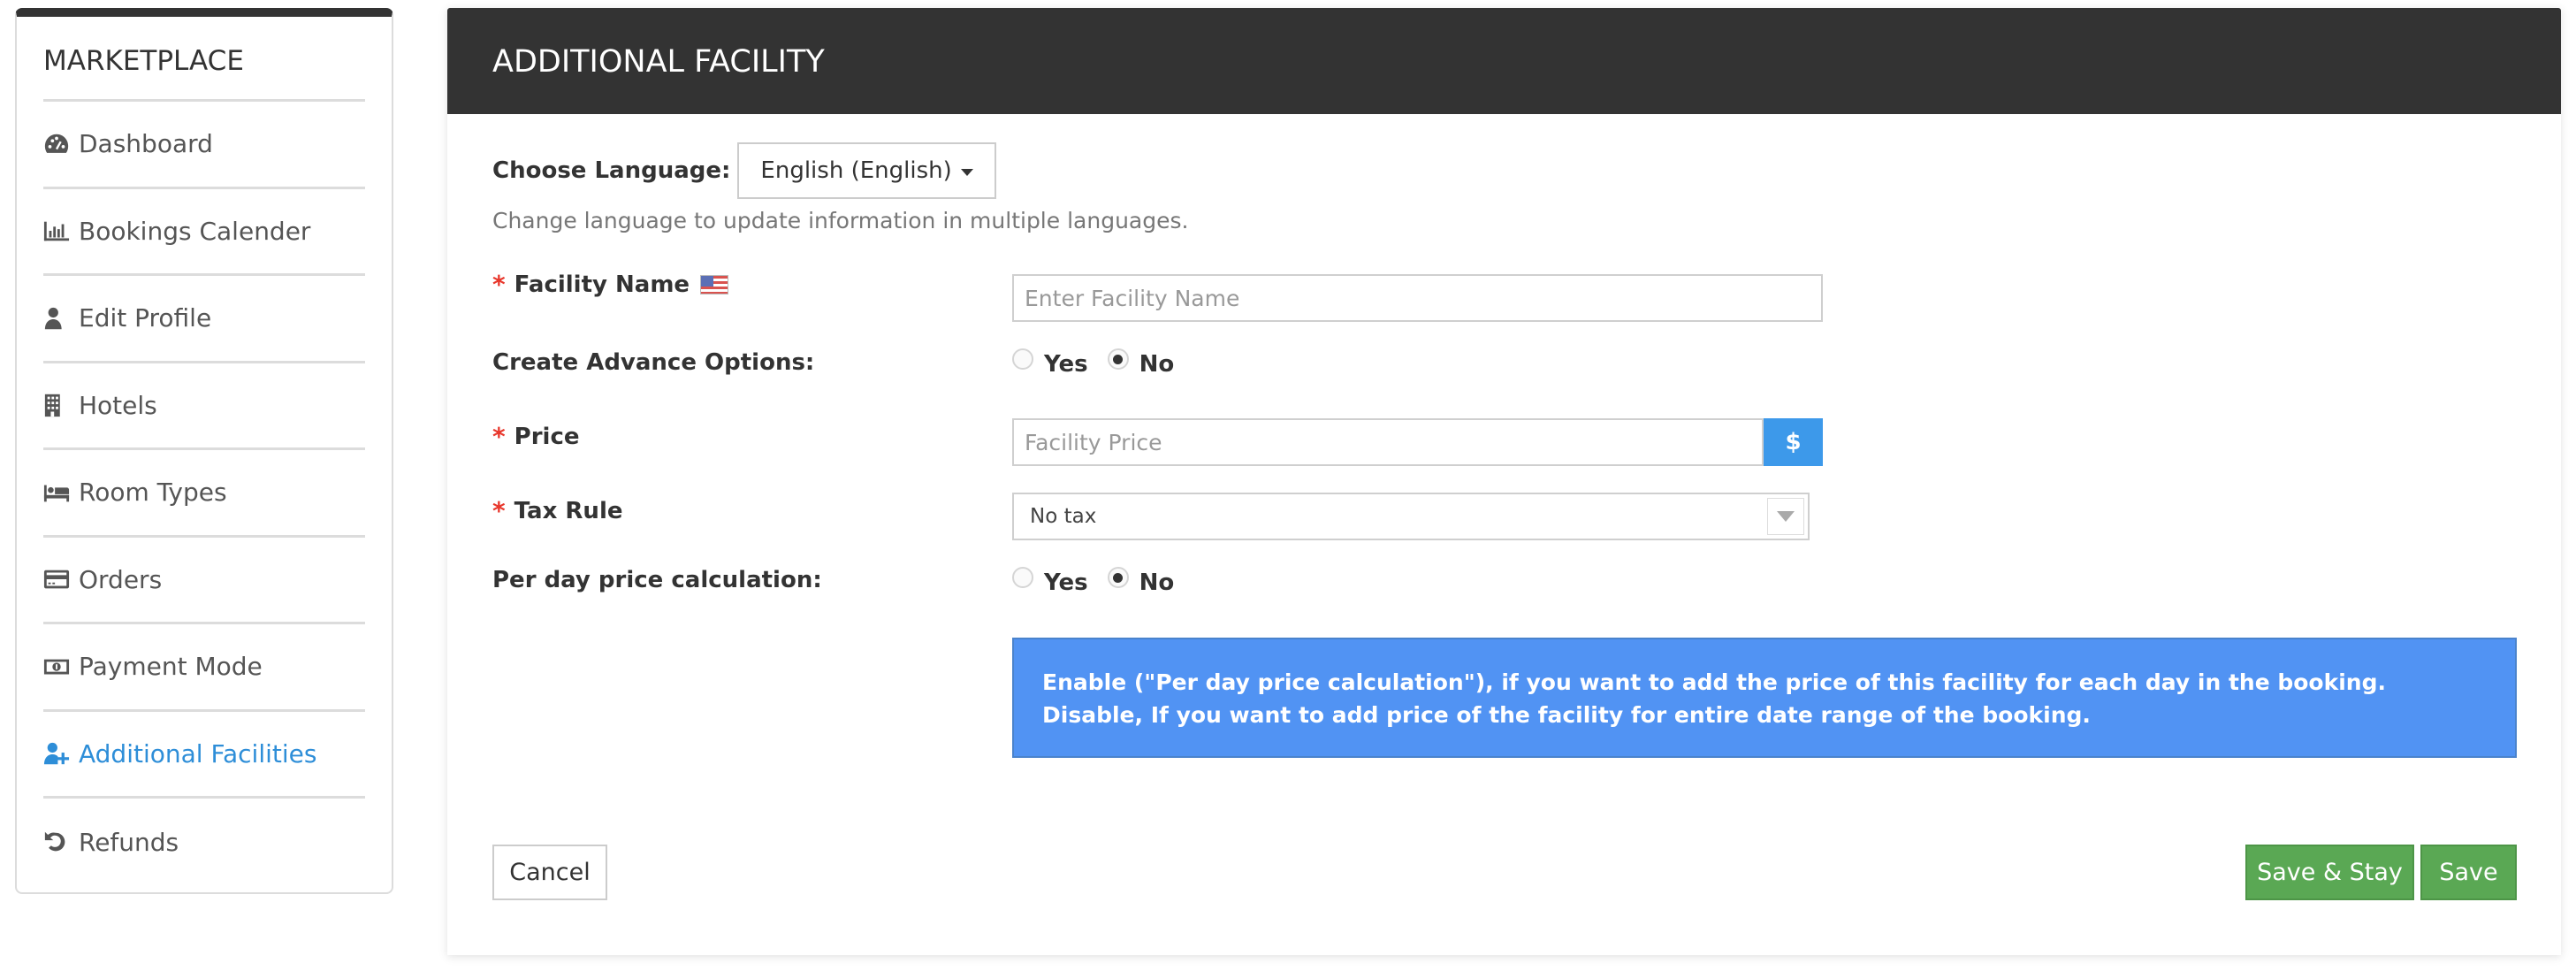 The width and height of the screenshot is (2576, 971). Describe the element at coordinates (1102, 363) in the screenshot. I see `advance-options-radio-group: Yes No` at that location.